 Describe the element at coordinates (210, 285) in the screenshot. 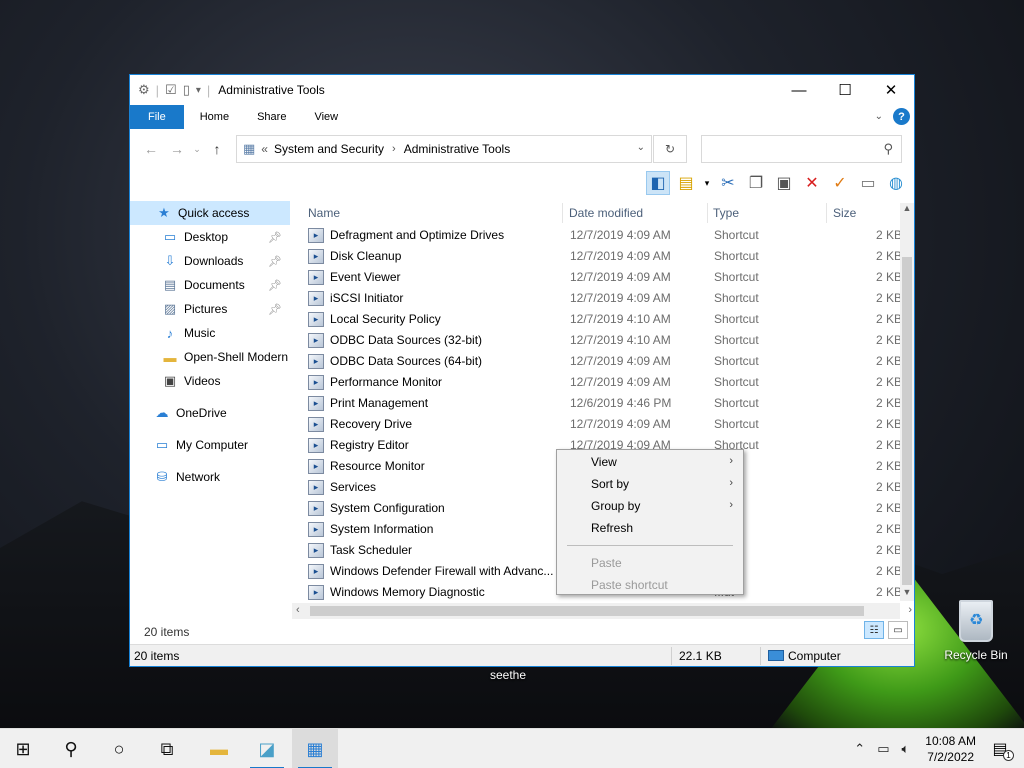

I see `sidebar-item-documents: ▤ Documents 📌︎` at that location.